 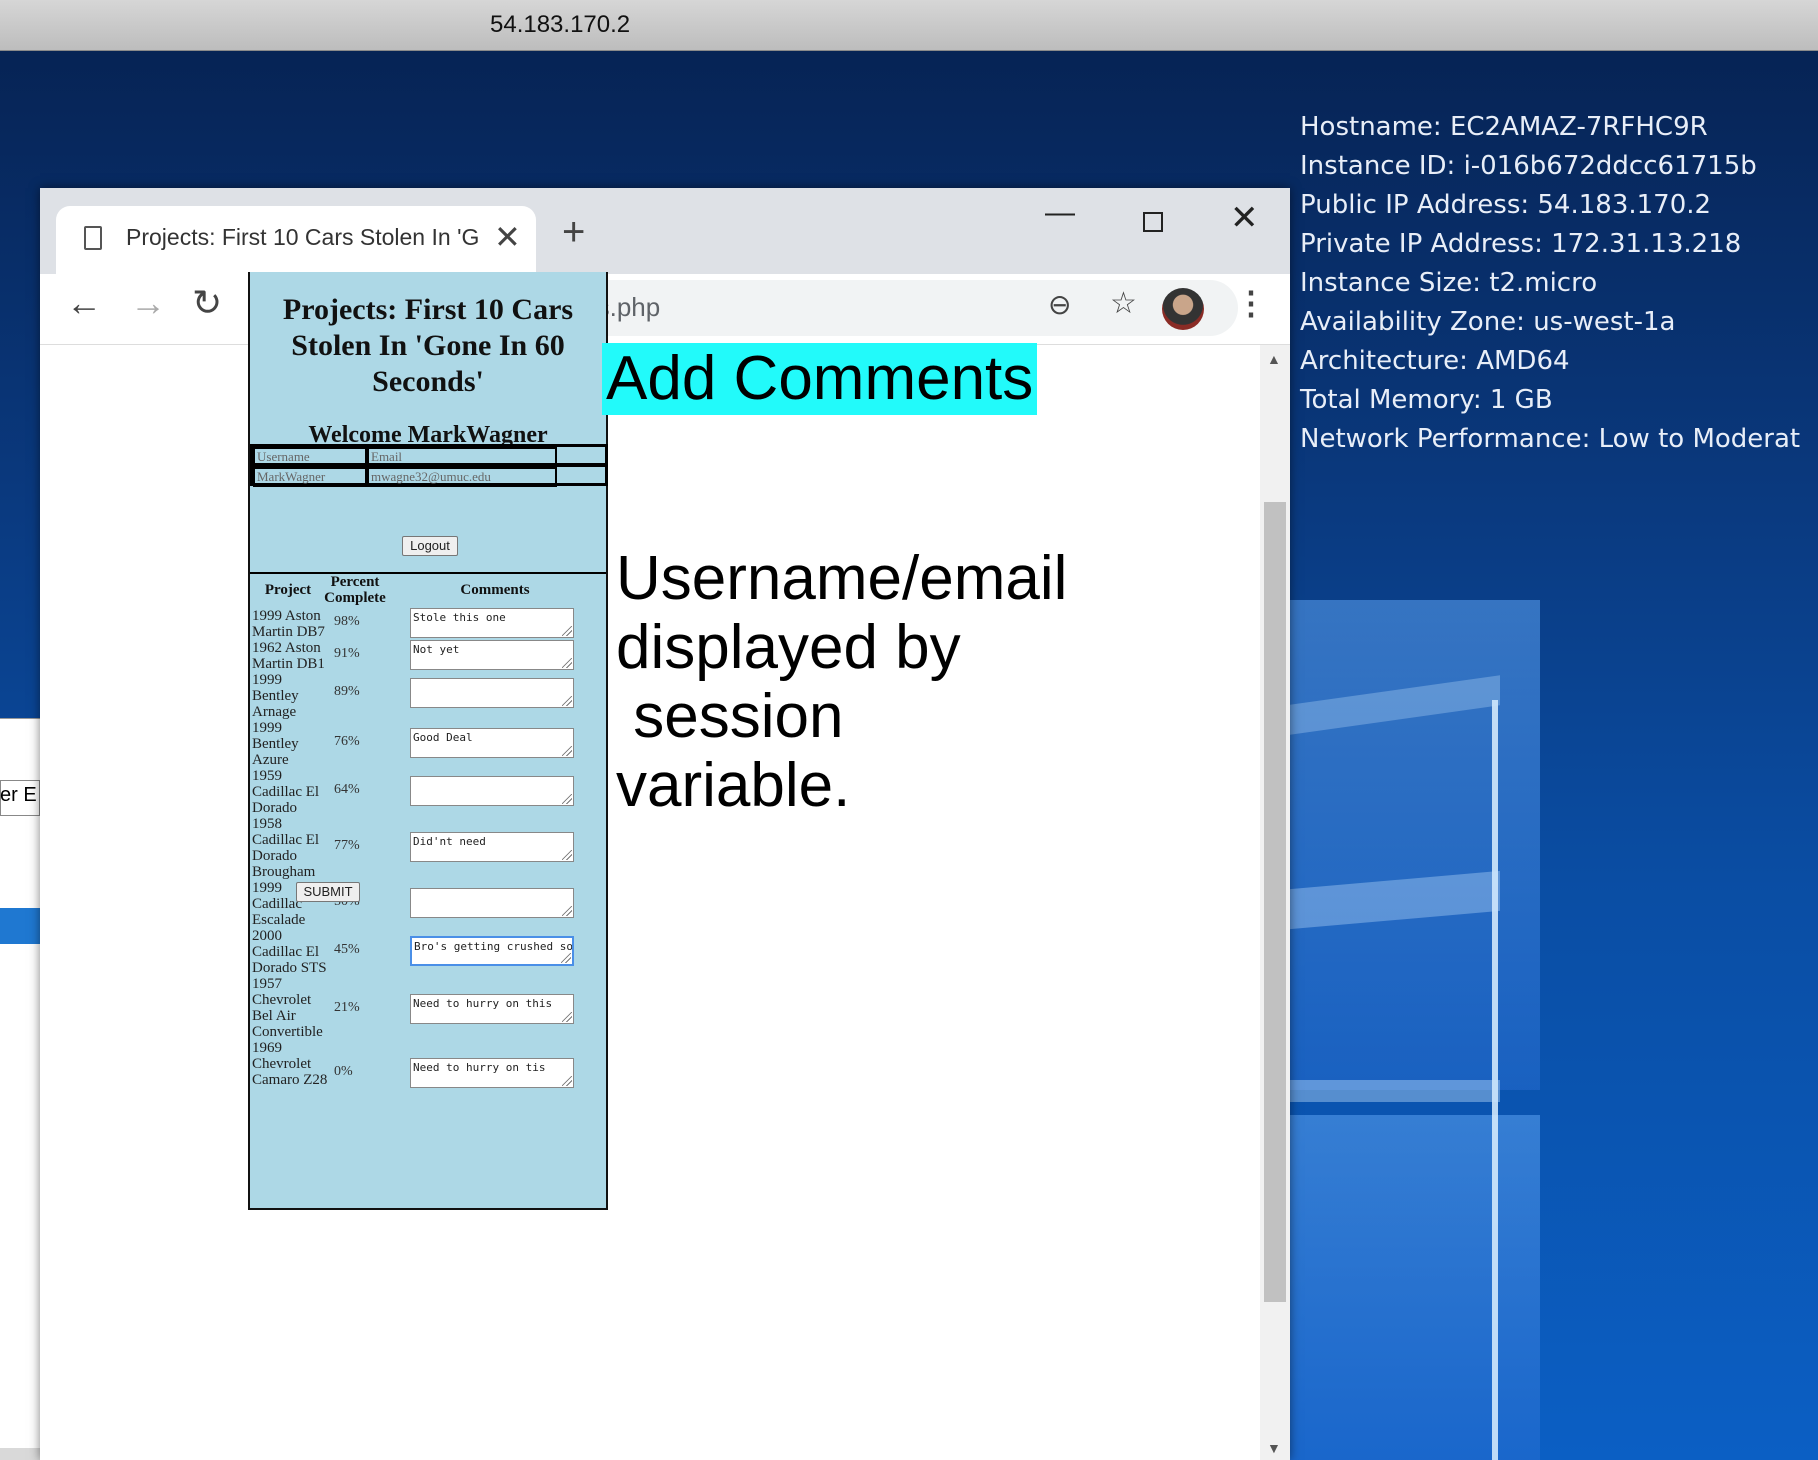 I want to click on comment-textarea: Stole this one, so click(x=492, y=623).